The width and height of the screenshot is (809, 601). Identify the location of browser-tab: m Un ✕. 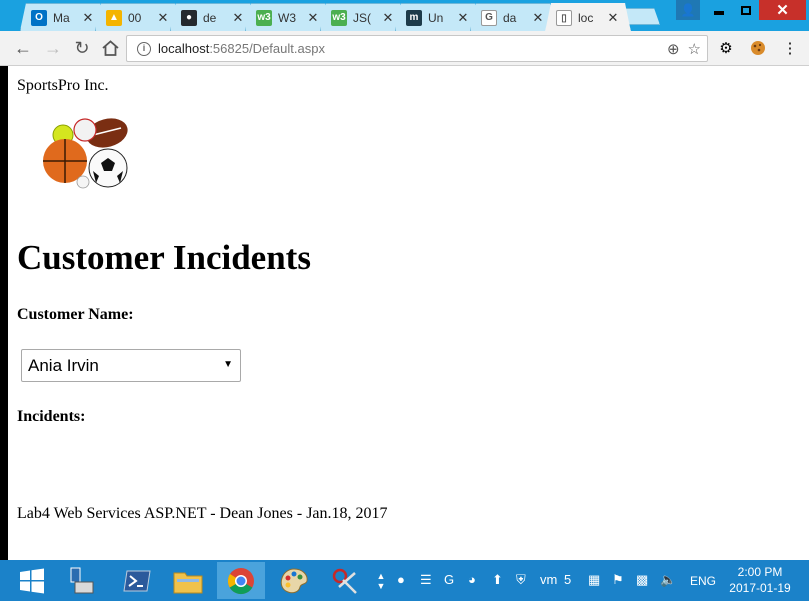
(438, 17).